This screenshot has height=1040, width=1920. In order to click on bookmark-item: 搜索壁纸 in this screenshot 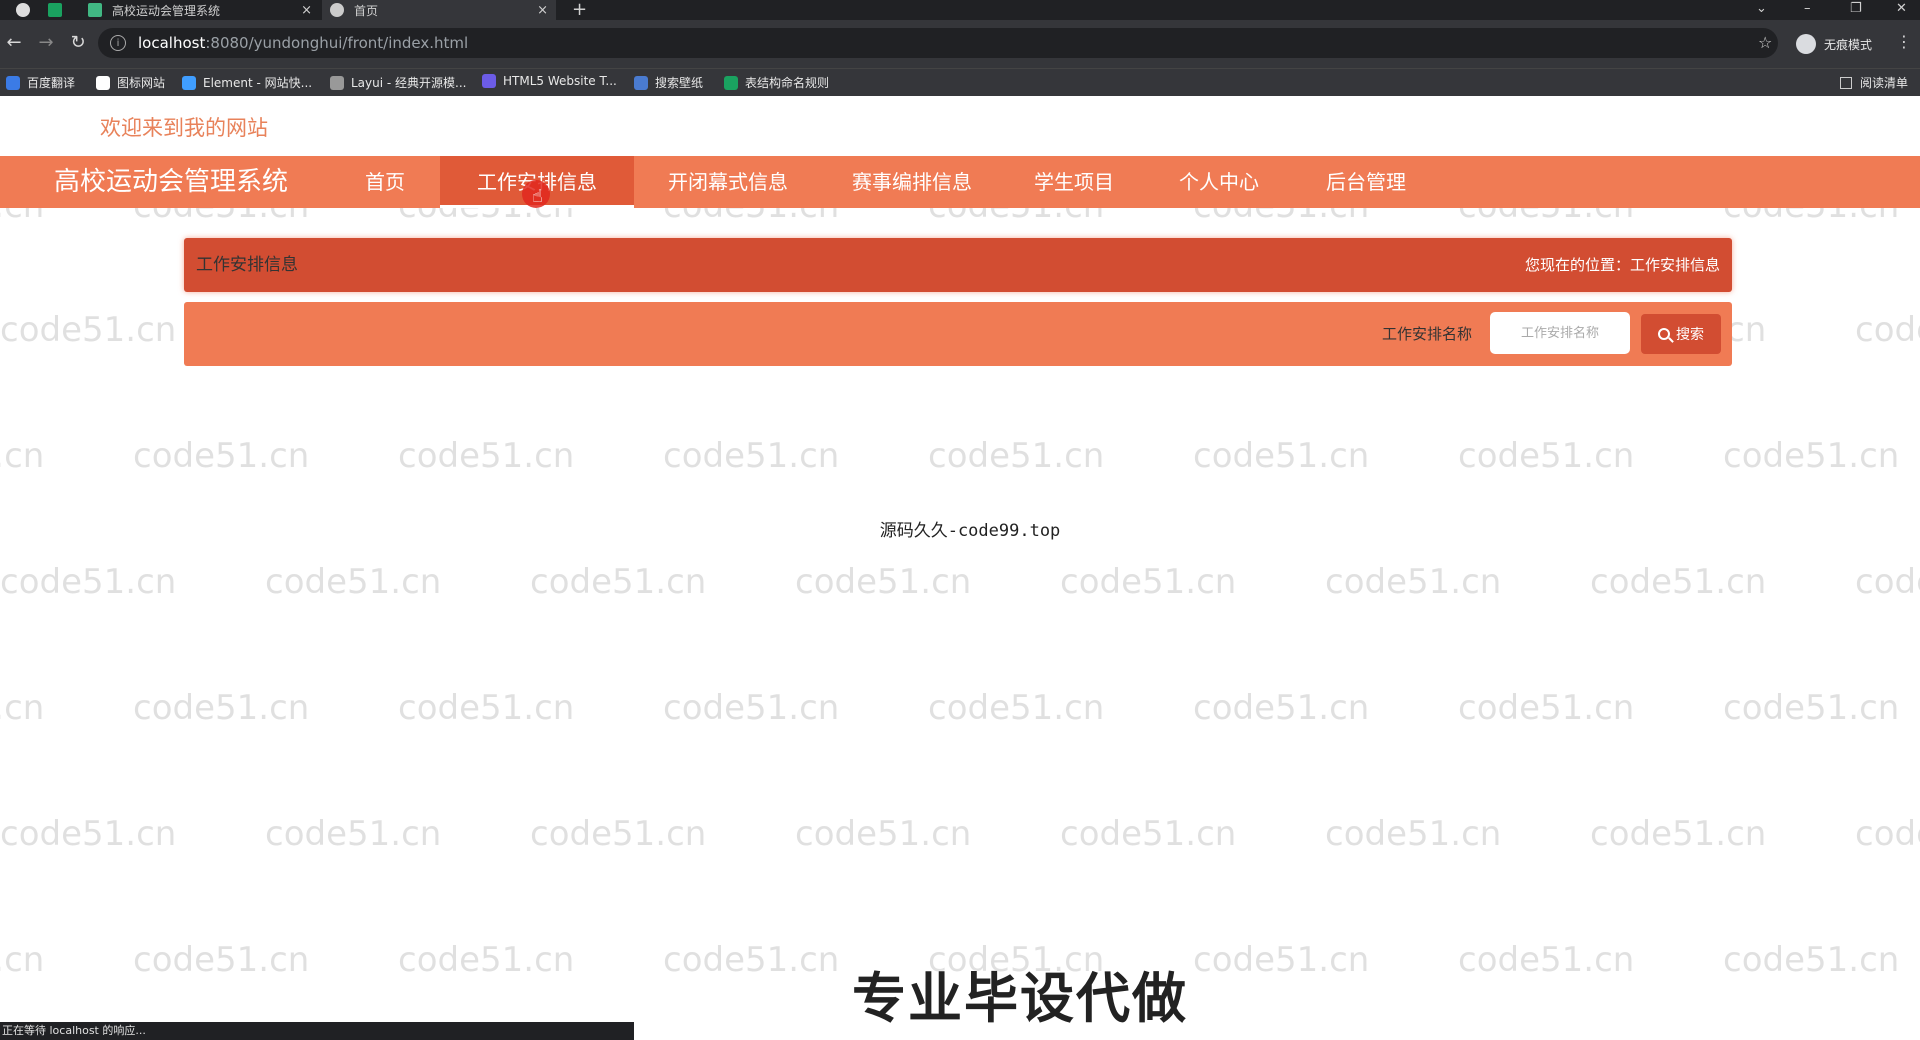, I will do `click(668, 82)`.